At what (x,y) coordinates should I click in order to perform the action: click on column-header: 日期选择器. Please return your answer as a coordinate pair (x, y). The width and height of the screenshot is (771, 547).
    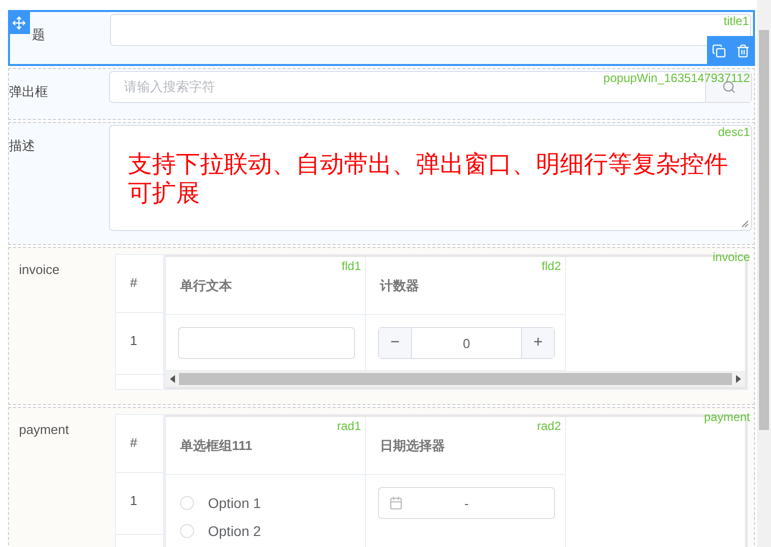
    Looking at the image, I should click on (412, 445).